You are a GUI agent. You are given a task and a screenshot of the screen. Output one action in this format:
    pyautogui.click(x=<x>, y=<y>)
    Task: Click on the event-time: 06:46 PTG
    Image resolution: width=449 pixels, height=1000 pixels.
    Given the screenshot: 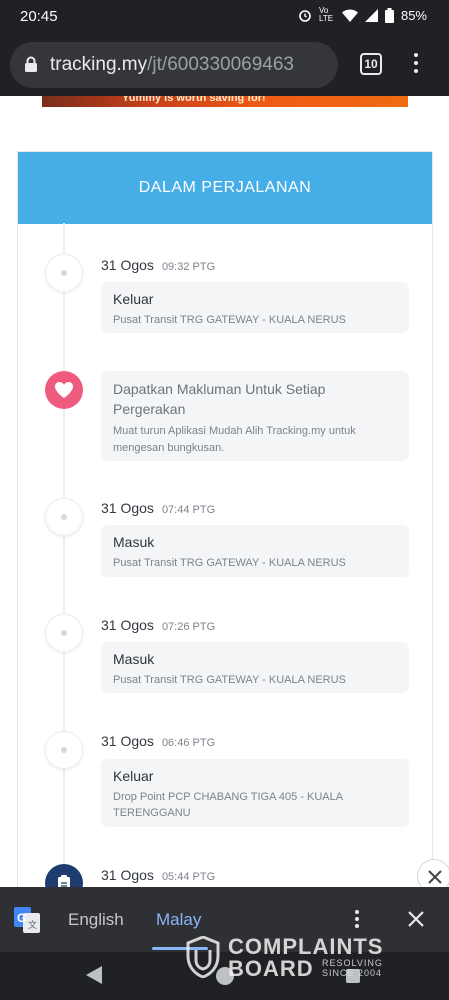 What is the action you would take?
    pyautogui.click(x=188, y=743)
    